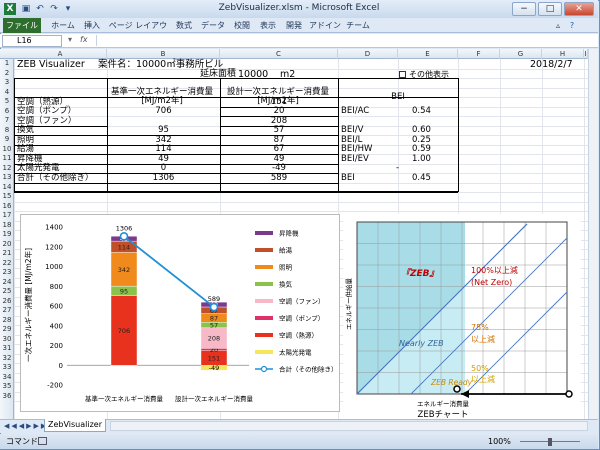 The height and width of the screenshot is (450, 600). Describe the element at coordinates (28, 305) in the screenshot. I see `y-axis-label: 一次エネルギー消費量 [MJ/m2年]` at that location.